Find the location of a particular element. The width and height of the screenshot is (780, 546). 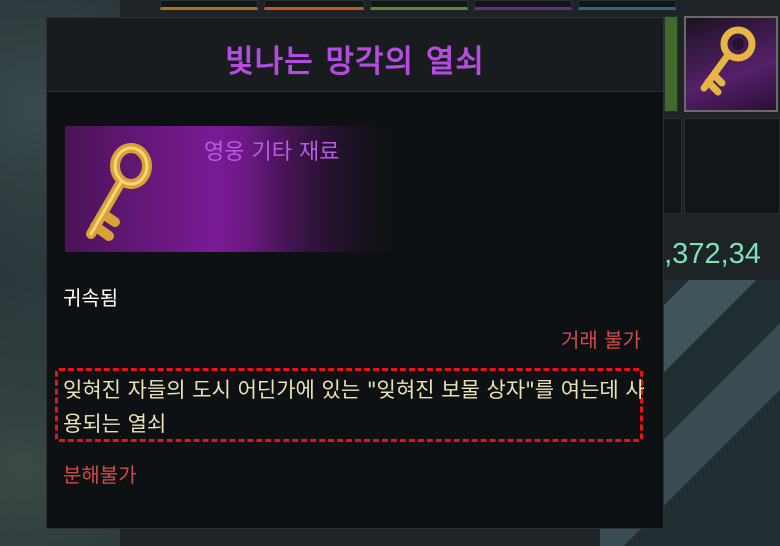

trade-status: 거래 불가 is located at coordinates (601, 340).